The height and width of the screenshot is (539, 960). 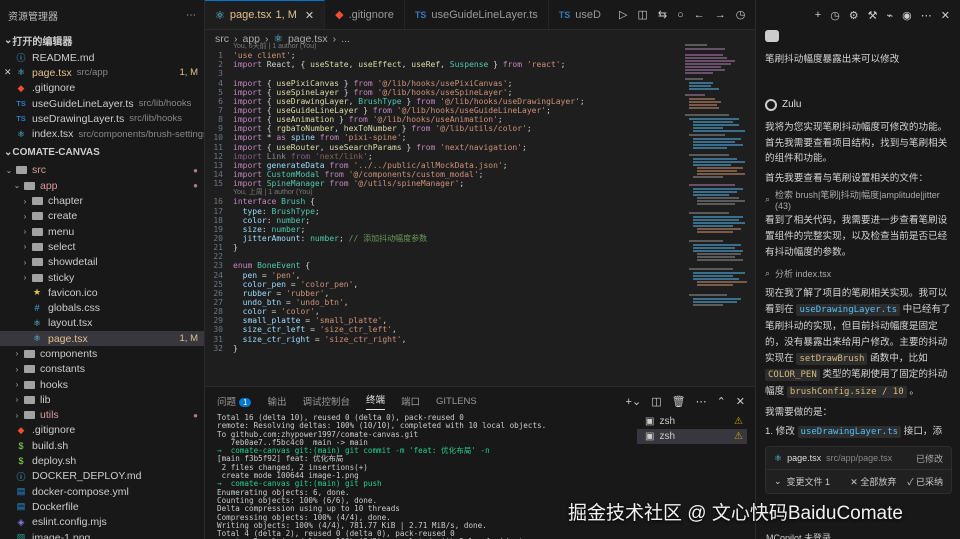 I want to click on tree-file: # globals.css, so click(x=102, y=307).